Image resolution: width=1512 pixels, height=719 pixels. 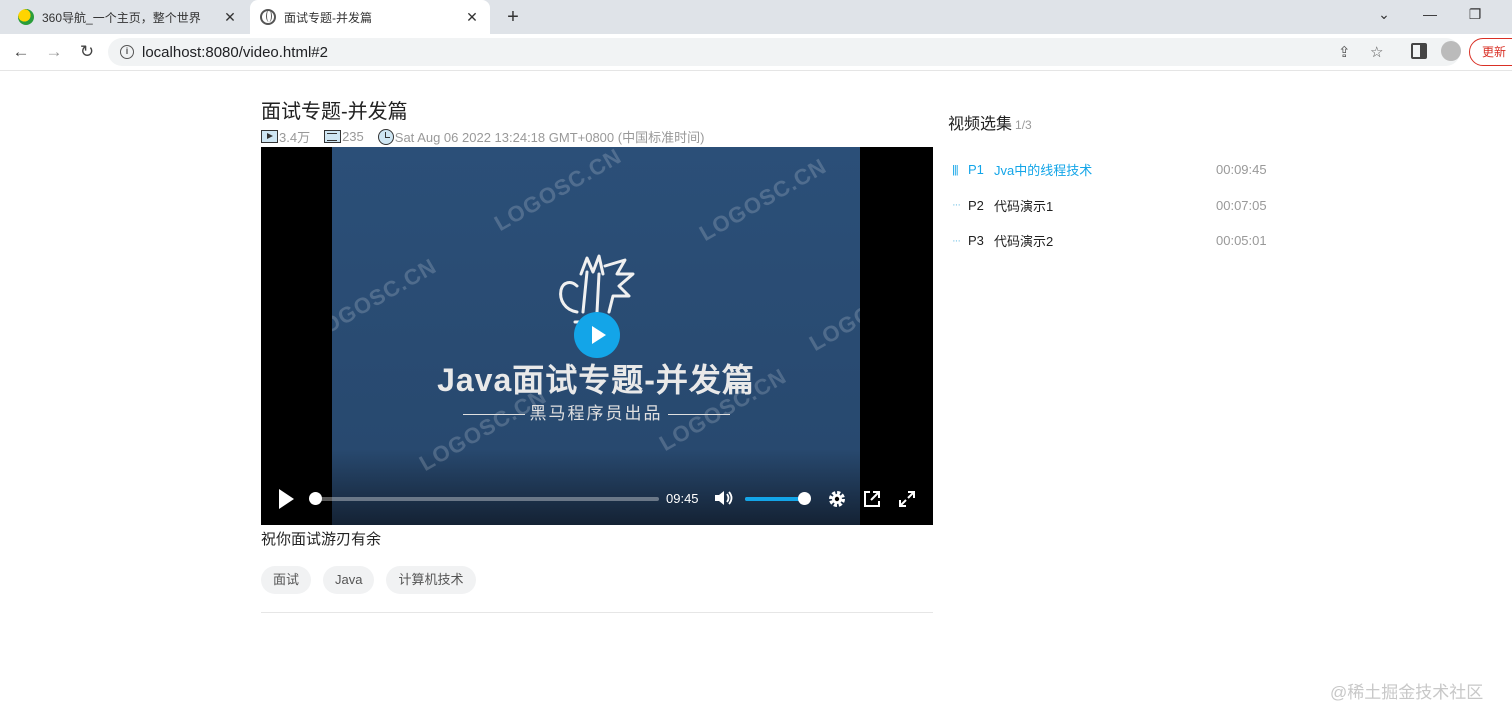 What do you see at coordinates (1112, 241) in the screenshot?
I see `playlist-item: ··· P3 代码演示2 00:05:01` at bounding box center [1112, 241].